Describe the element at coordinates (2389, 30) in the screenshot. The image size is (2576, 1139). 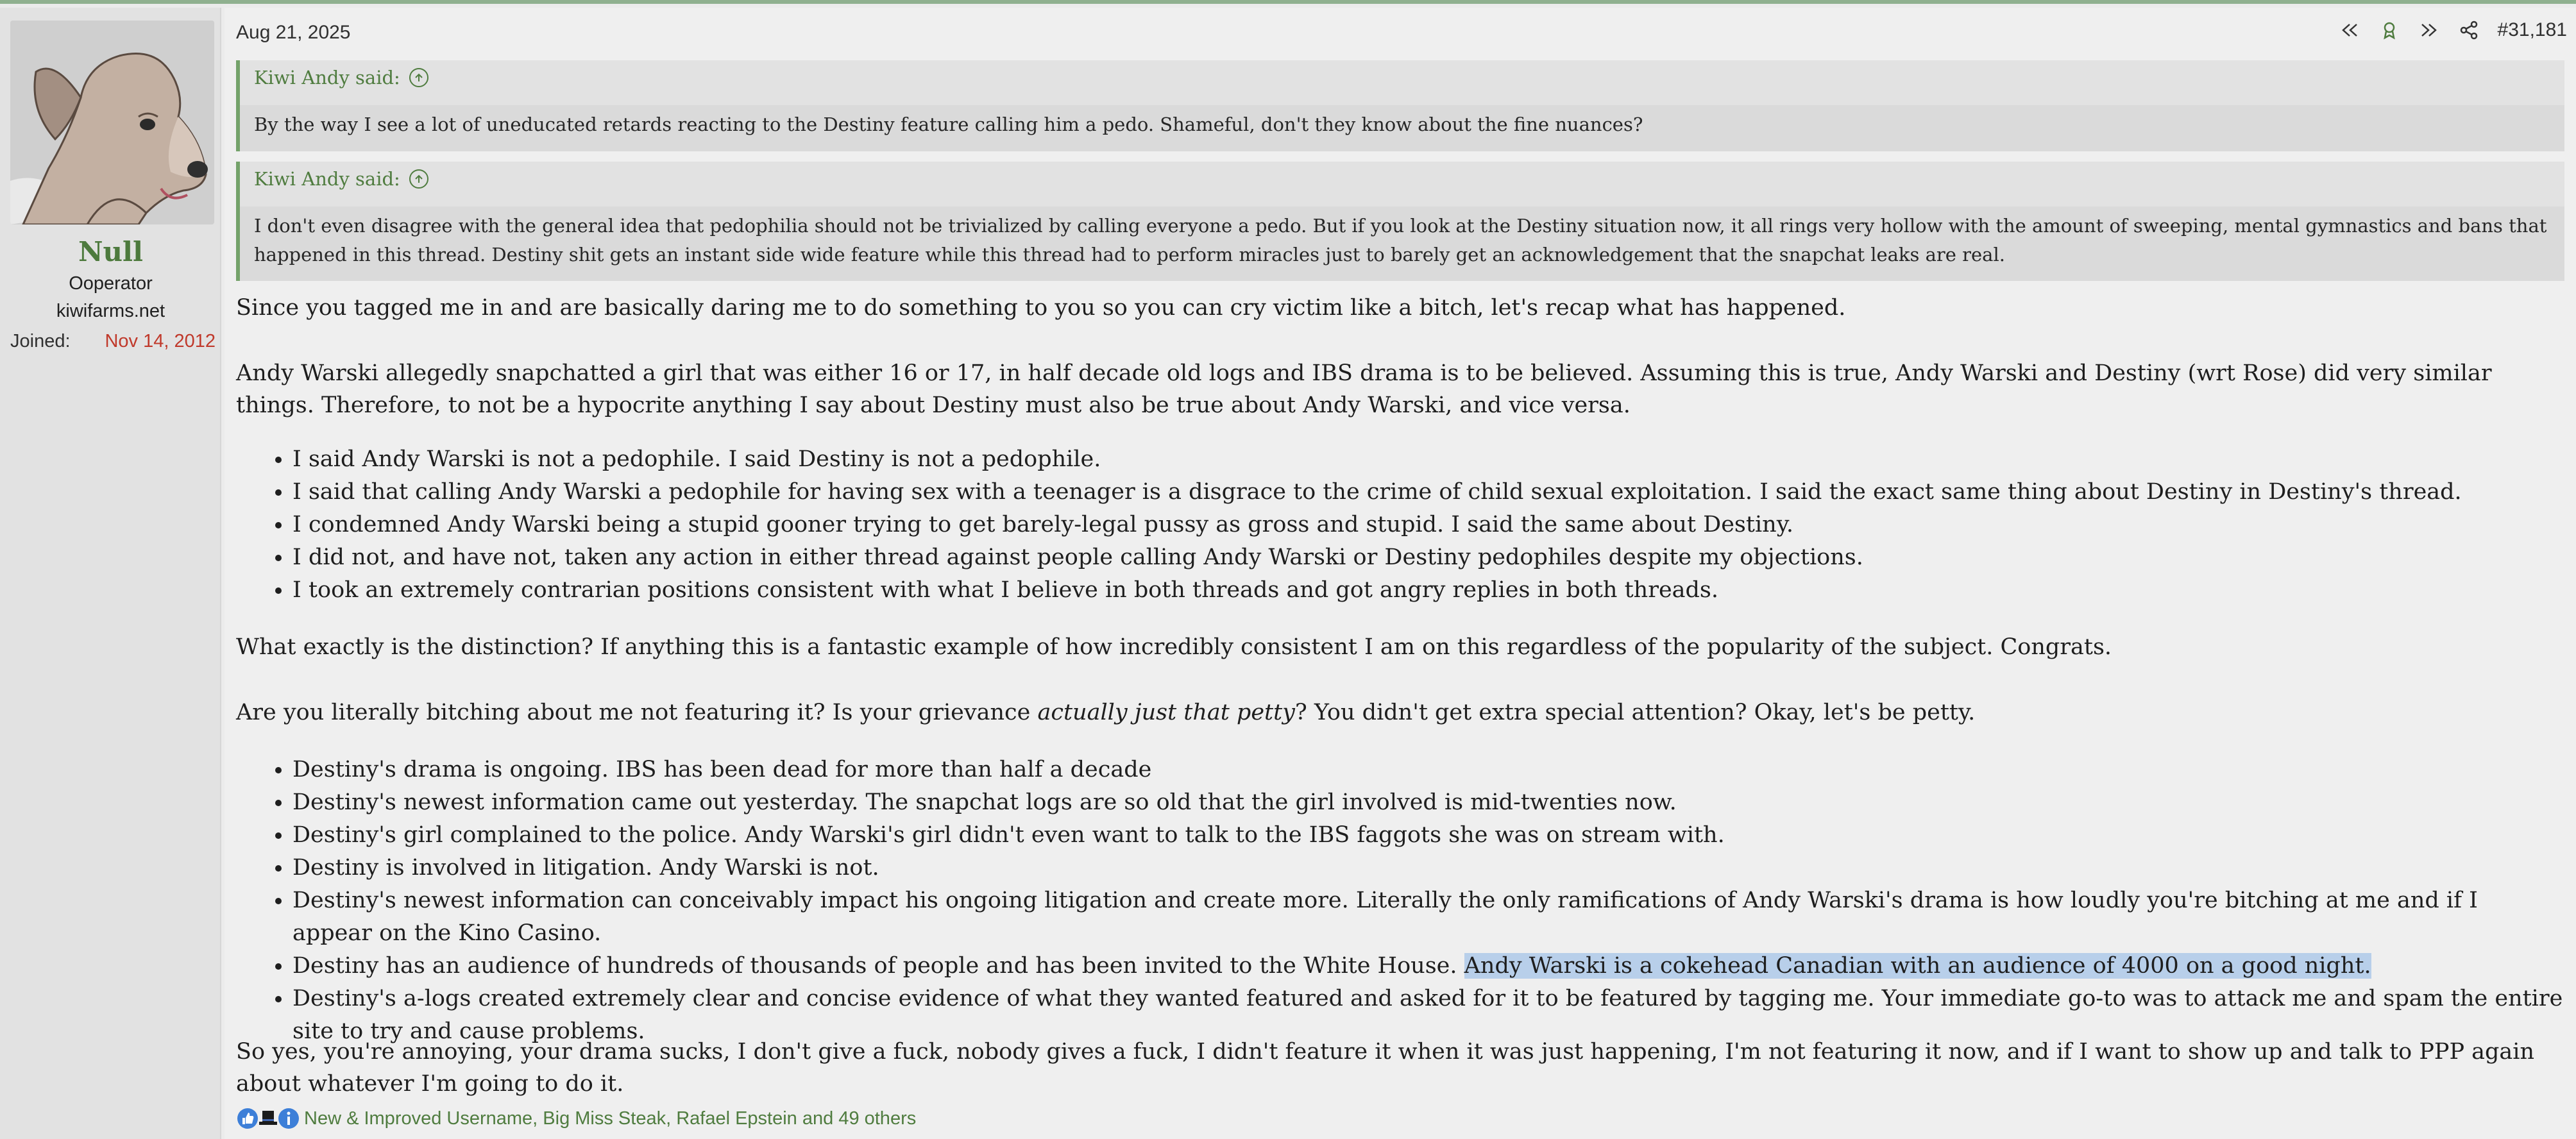
I see `tag-icon` at that location.